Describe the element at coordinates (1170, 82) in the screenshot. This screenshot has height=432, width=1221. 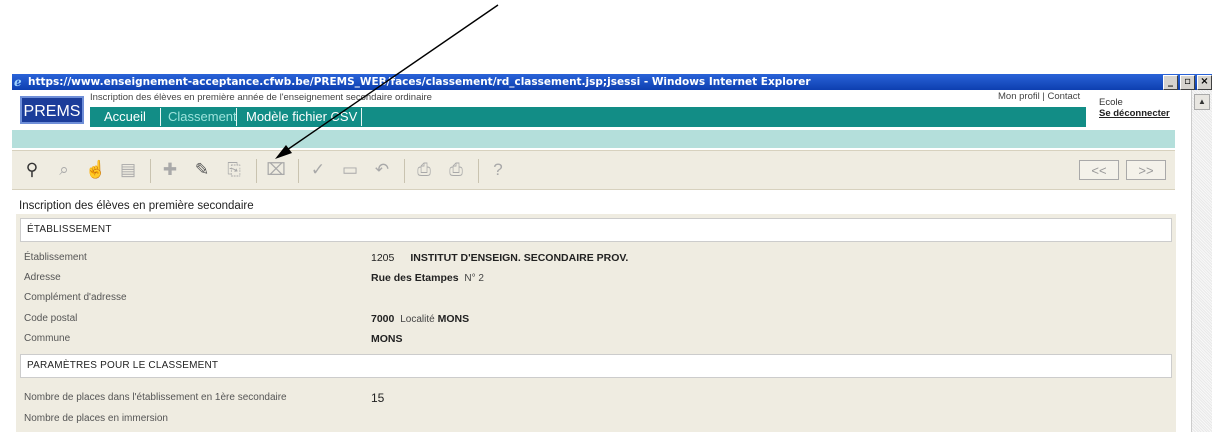
I see `minimize-button: _` at that location.